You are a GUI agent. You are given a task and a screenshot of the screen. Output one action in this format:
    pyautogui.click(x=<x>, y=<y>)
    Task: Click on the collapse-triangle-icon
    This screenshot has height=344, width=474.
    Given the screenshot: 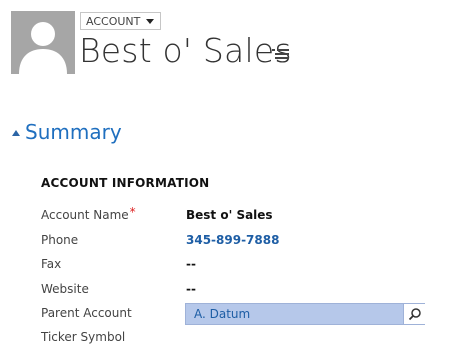 What is the action you would take?
    pyautogui.click(x=16, y=133)
    